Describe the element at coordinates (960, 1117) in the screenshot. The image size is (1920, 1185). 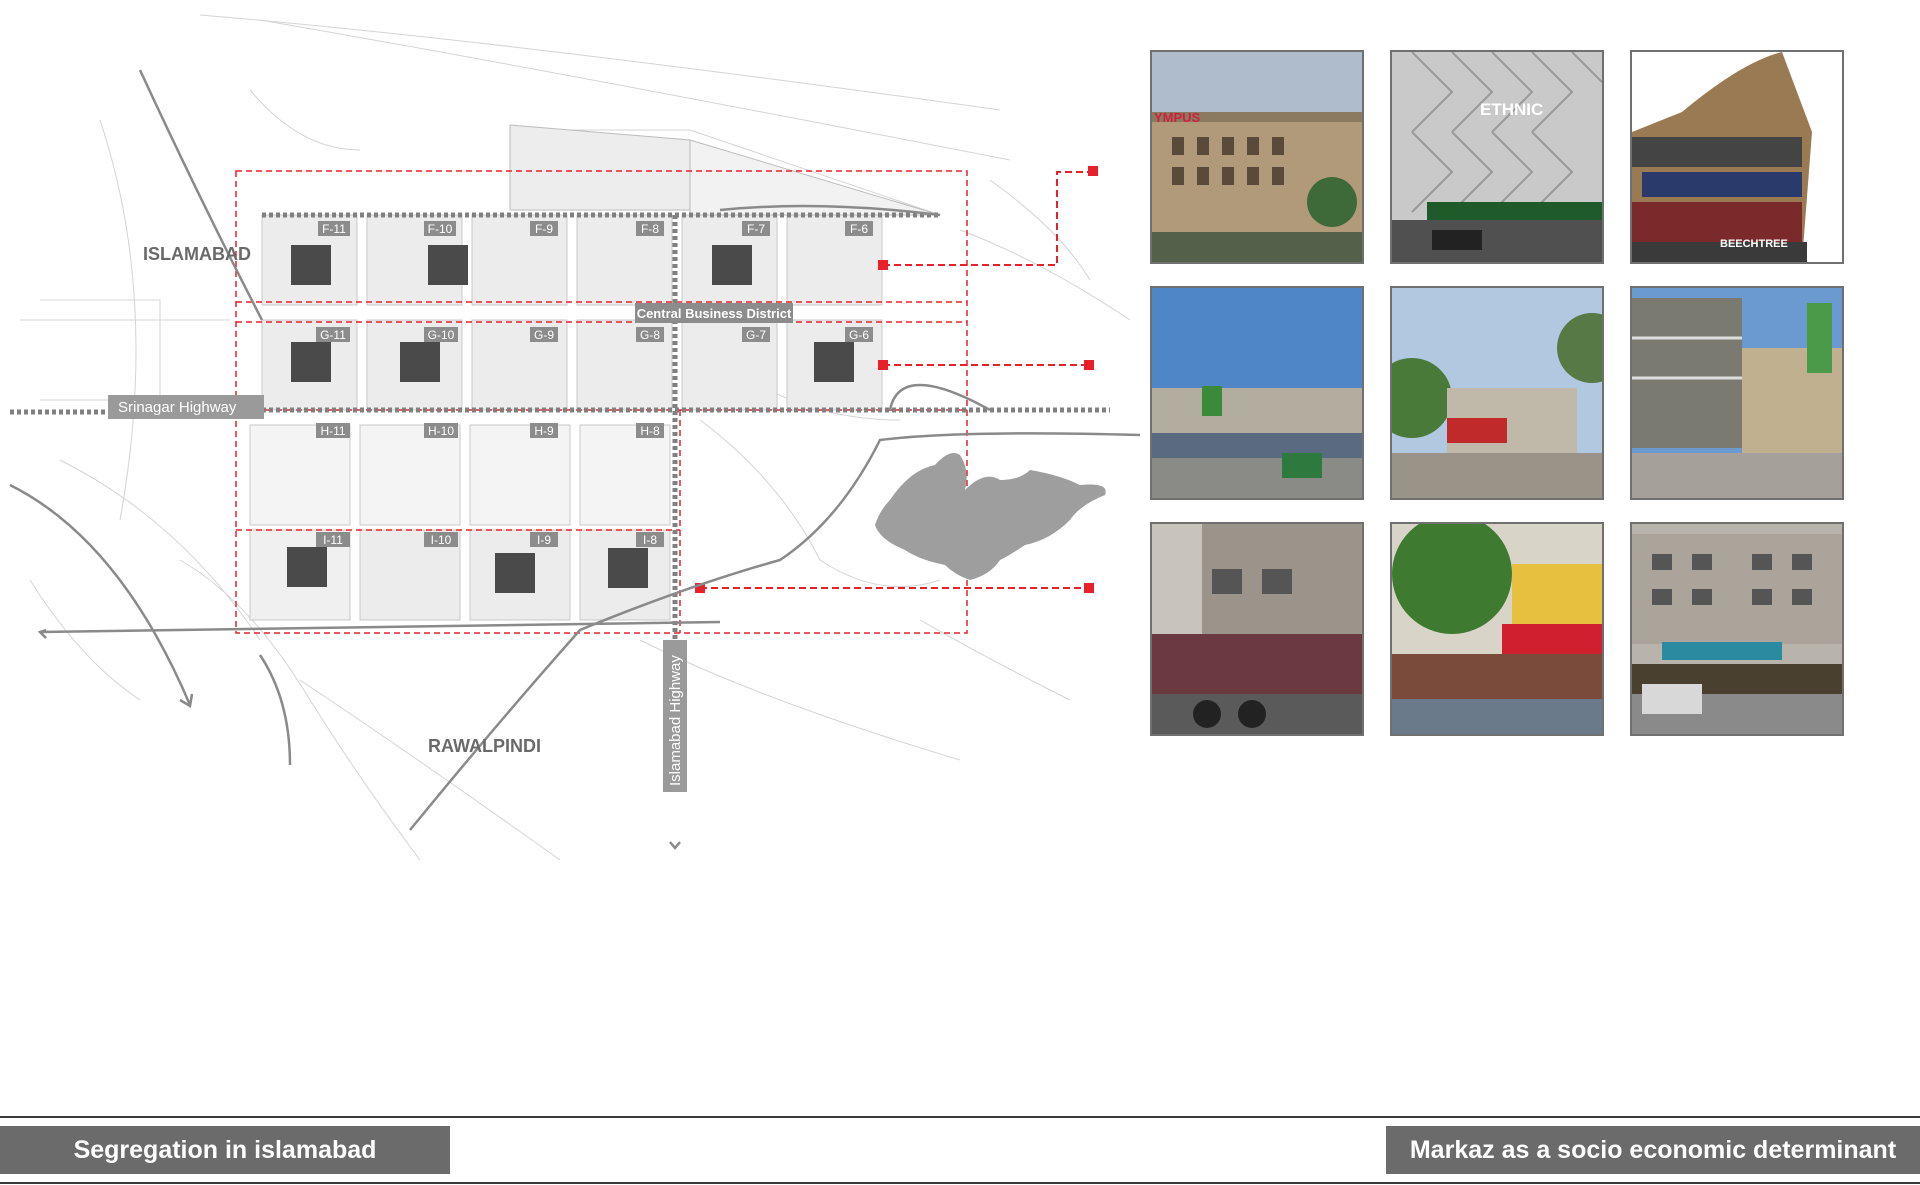
I see `footer-top-rule` at that location.